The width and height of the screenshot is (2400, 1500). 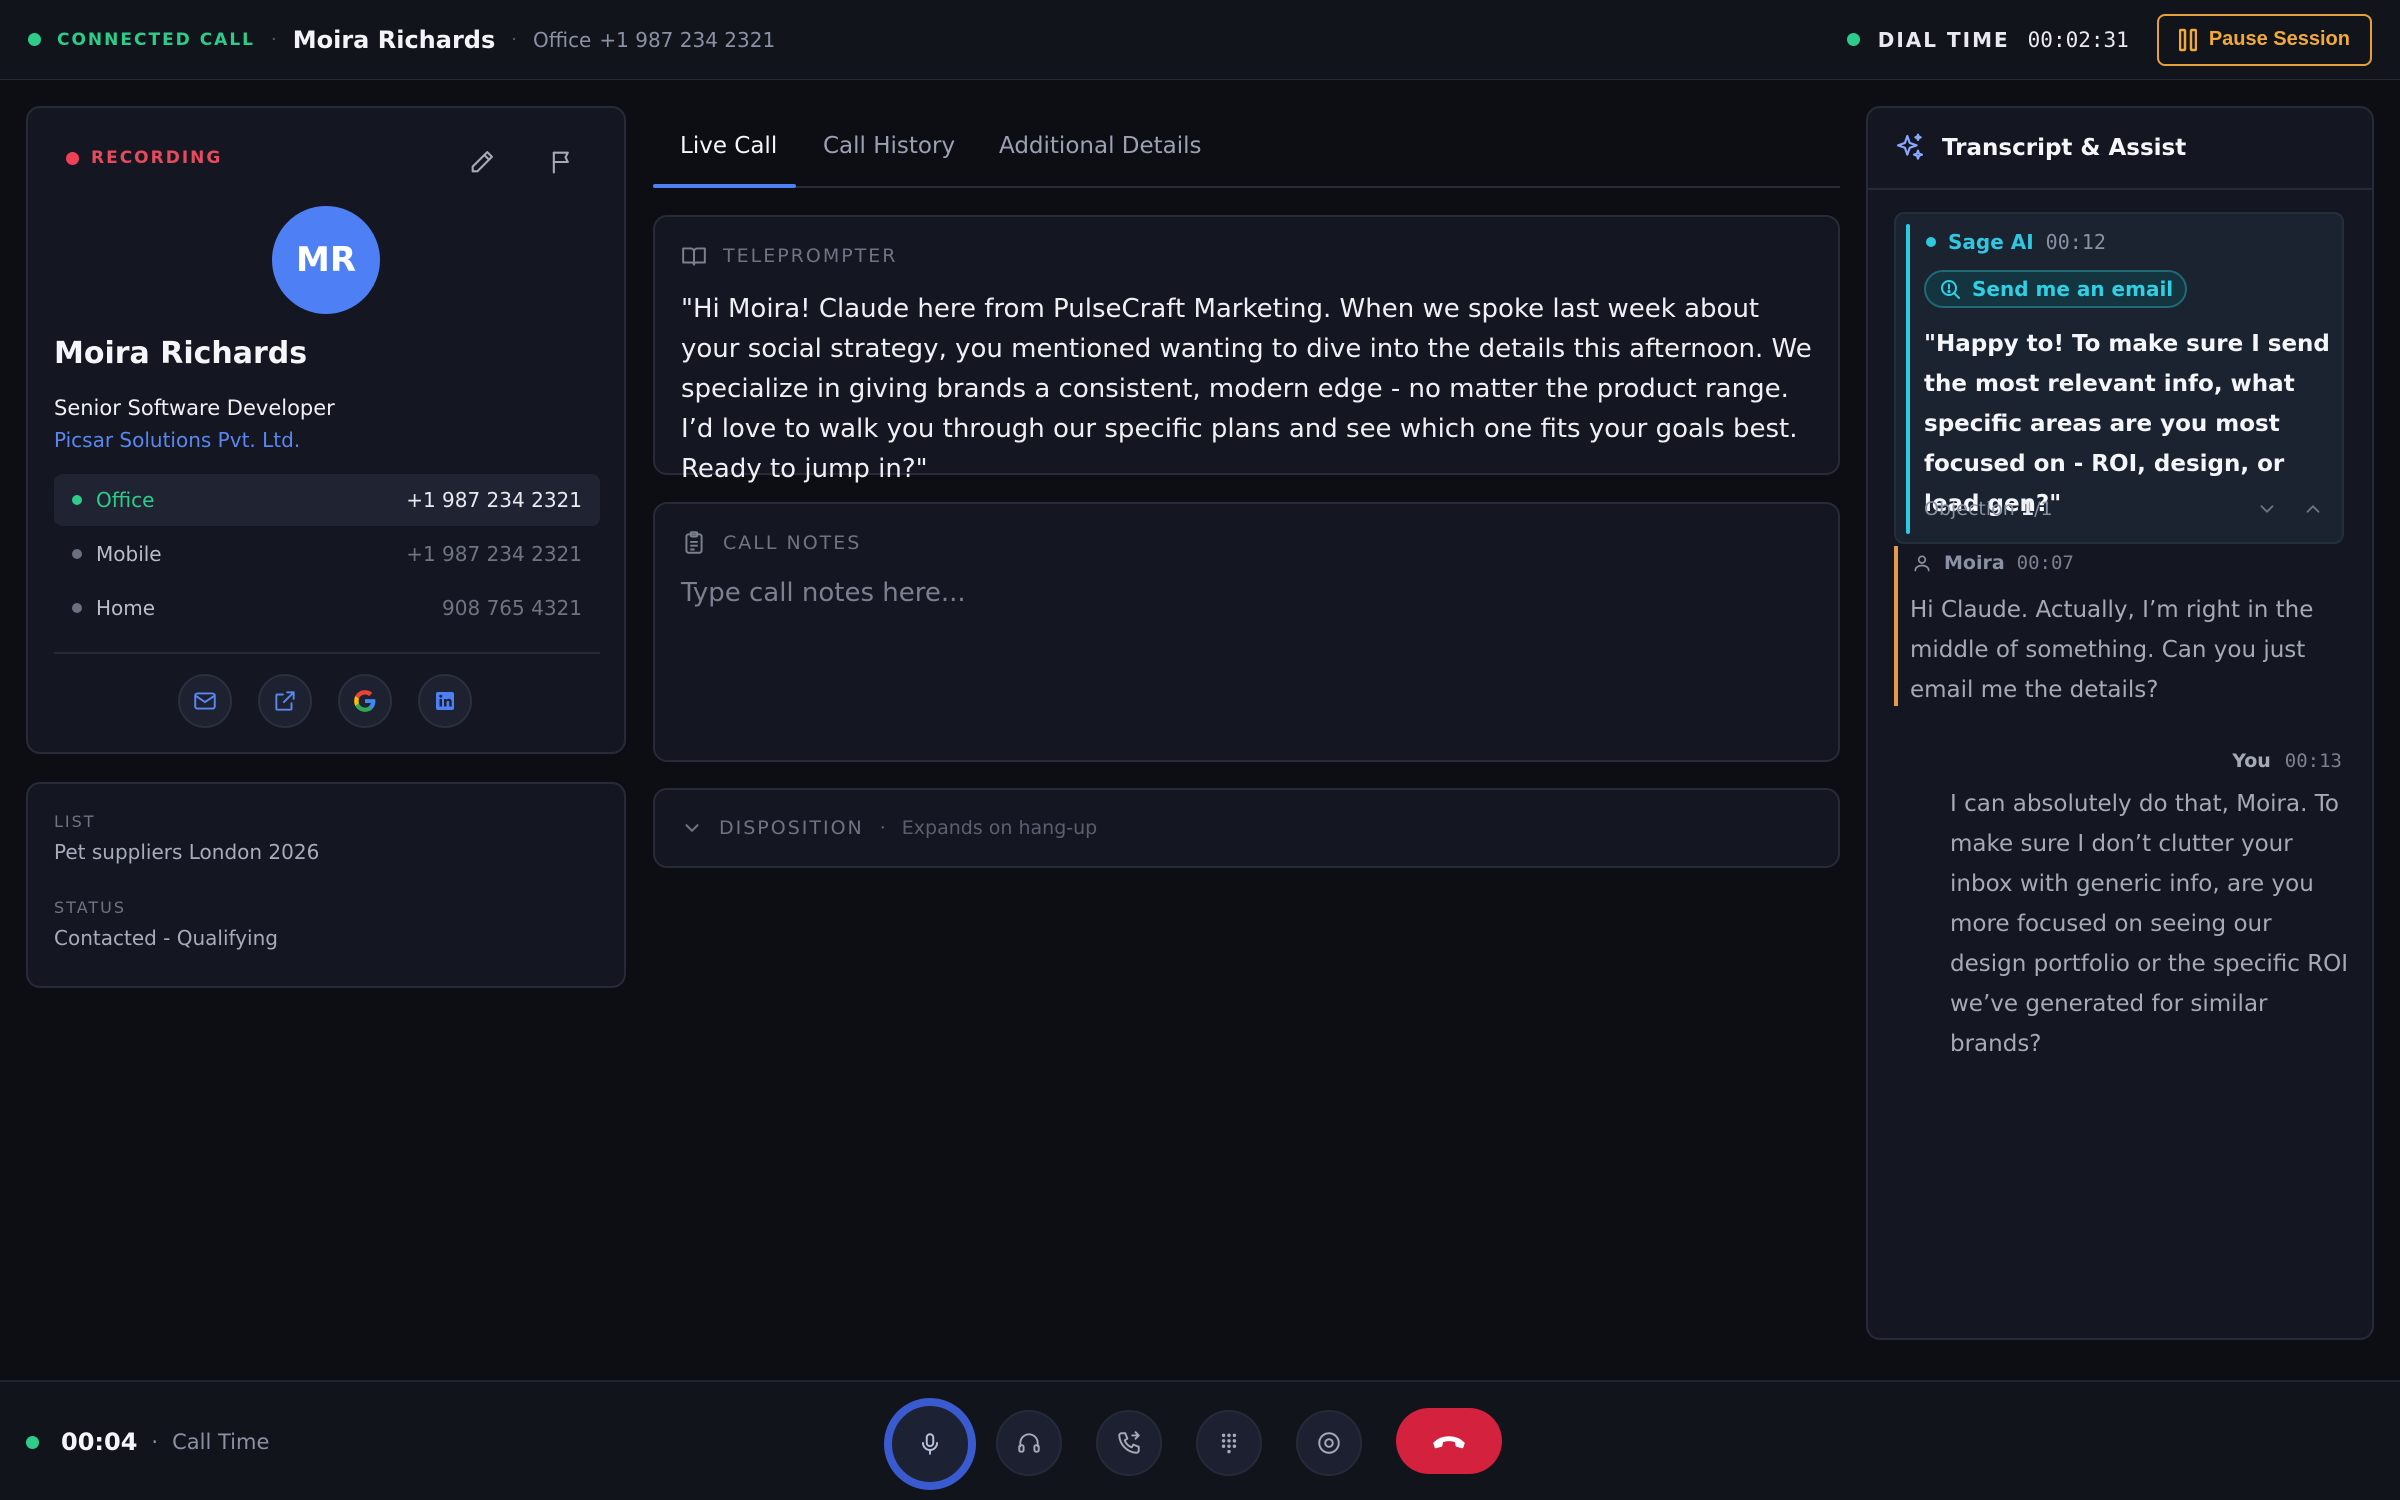 I want to click on dial-time-label: DIAL TIME, so click(x=1943, y=39).